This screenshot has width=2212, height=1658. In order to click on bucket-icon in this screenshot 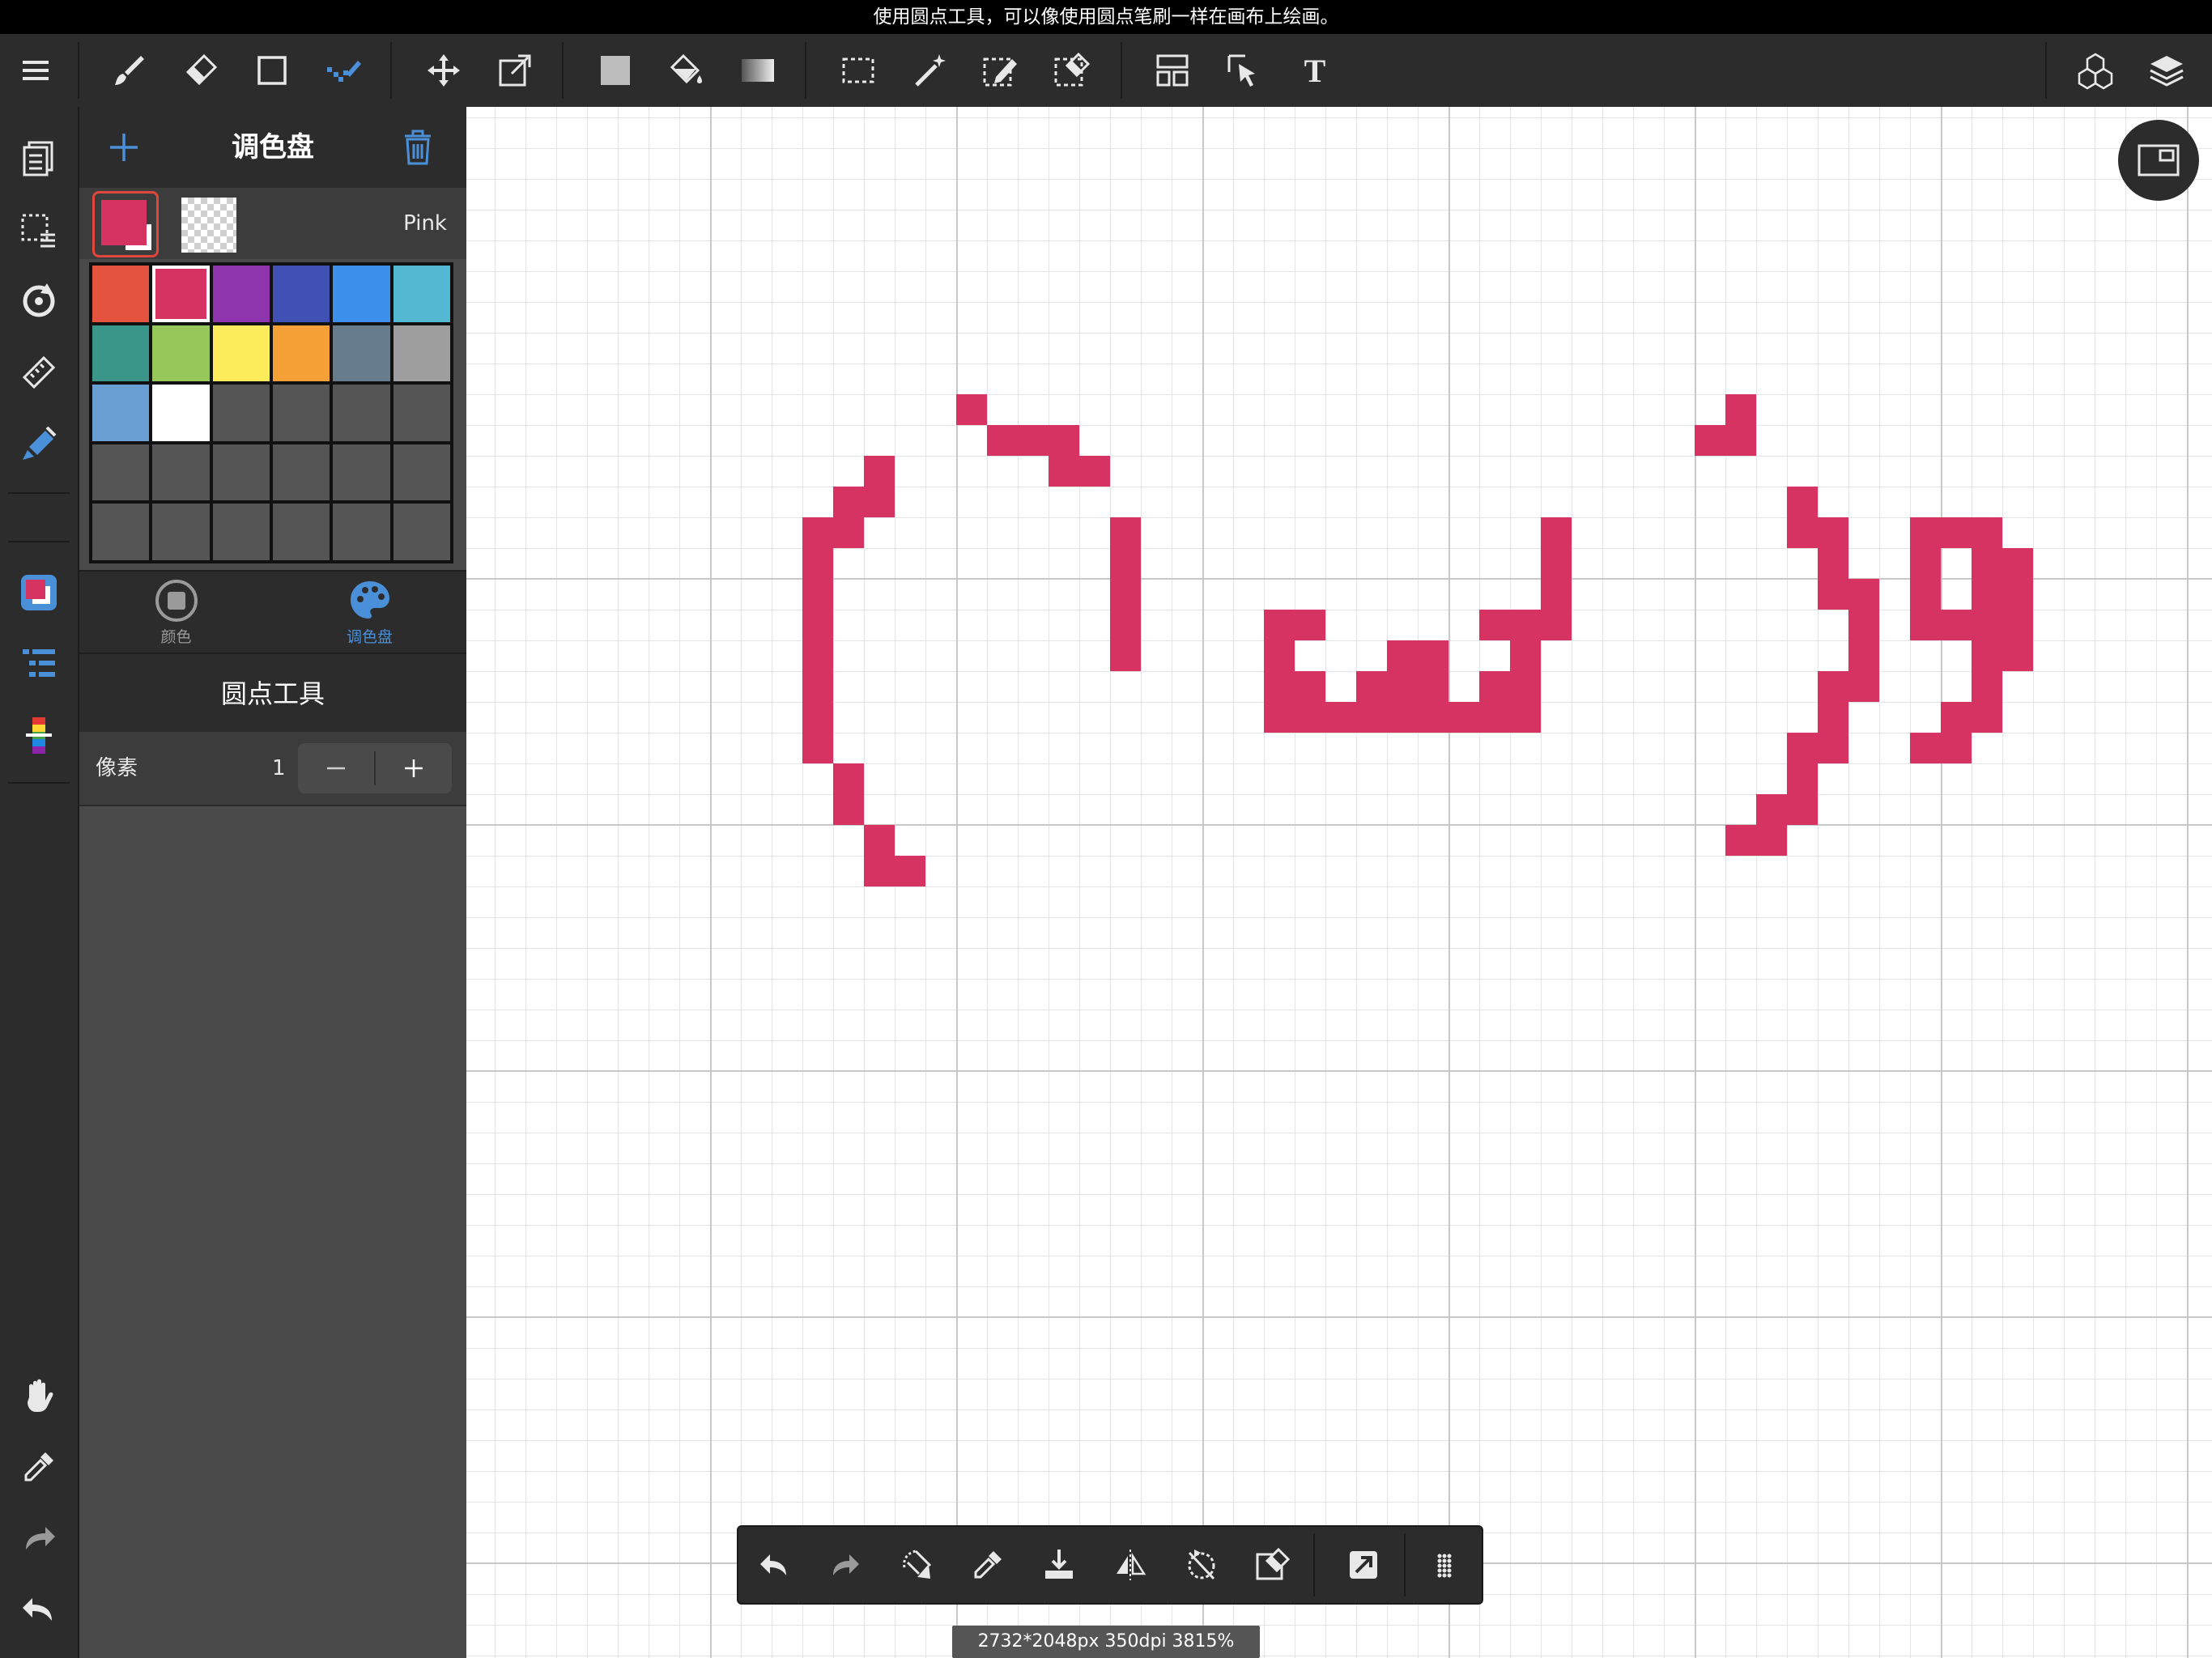, I will do `click(686, 70)`.